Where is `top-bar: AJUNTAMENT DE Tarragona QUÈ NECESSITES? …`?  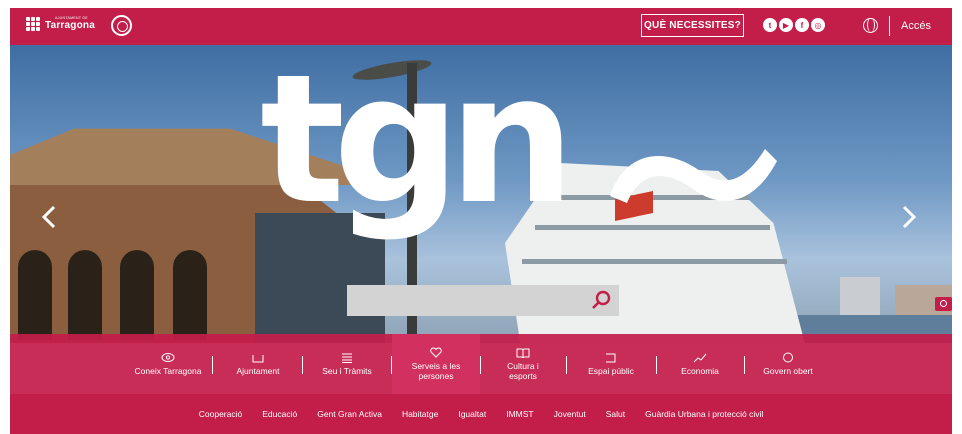
top-bar: AJUNTAMENT DE Tarragona QUÈ NECESSITES? … is located at coordinates (481, 26).